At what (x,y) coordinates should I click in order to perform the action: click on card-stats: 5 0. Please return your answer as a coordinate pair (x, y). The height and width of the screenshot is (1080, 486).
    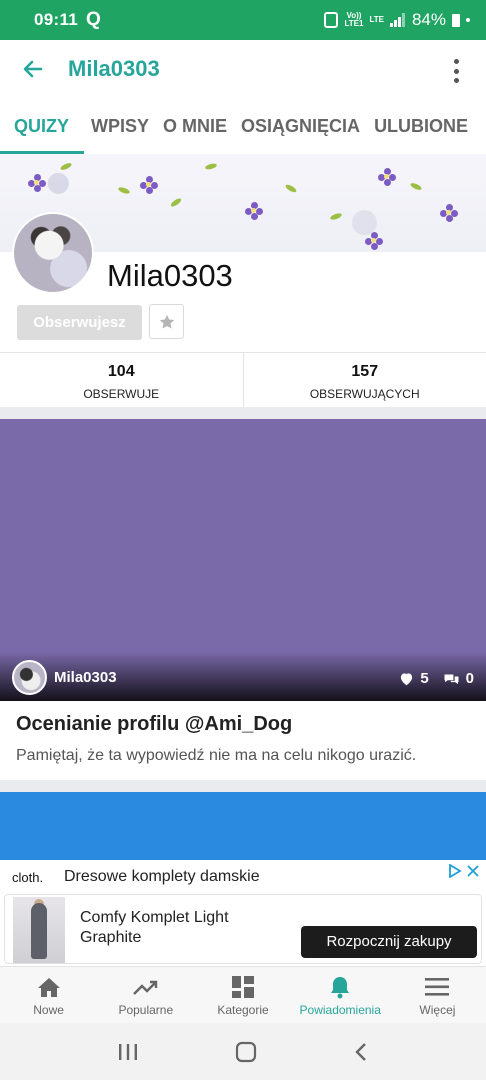
    Looking at the image, I should click on (436, 678).